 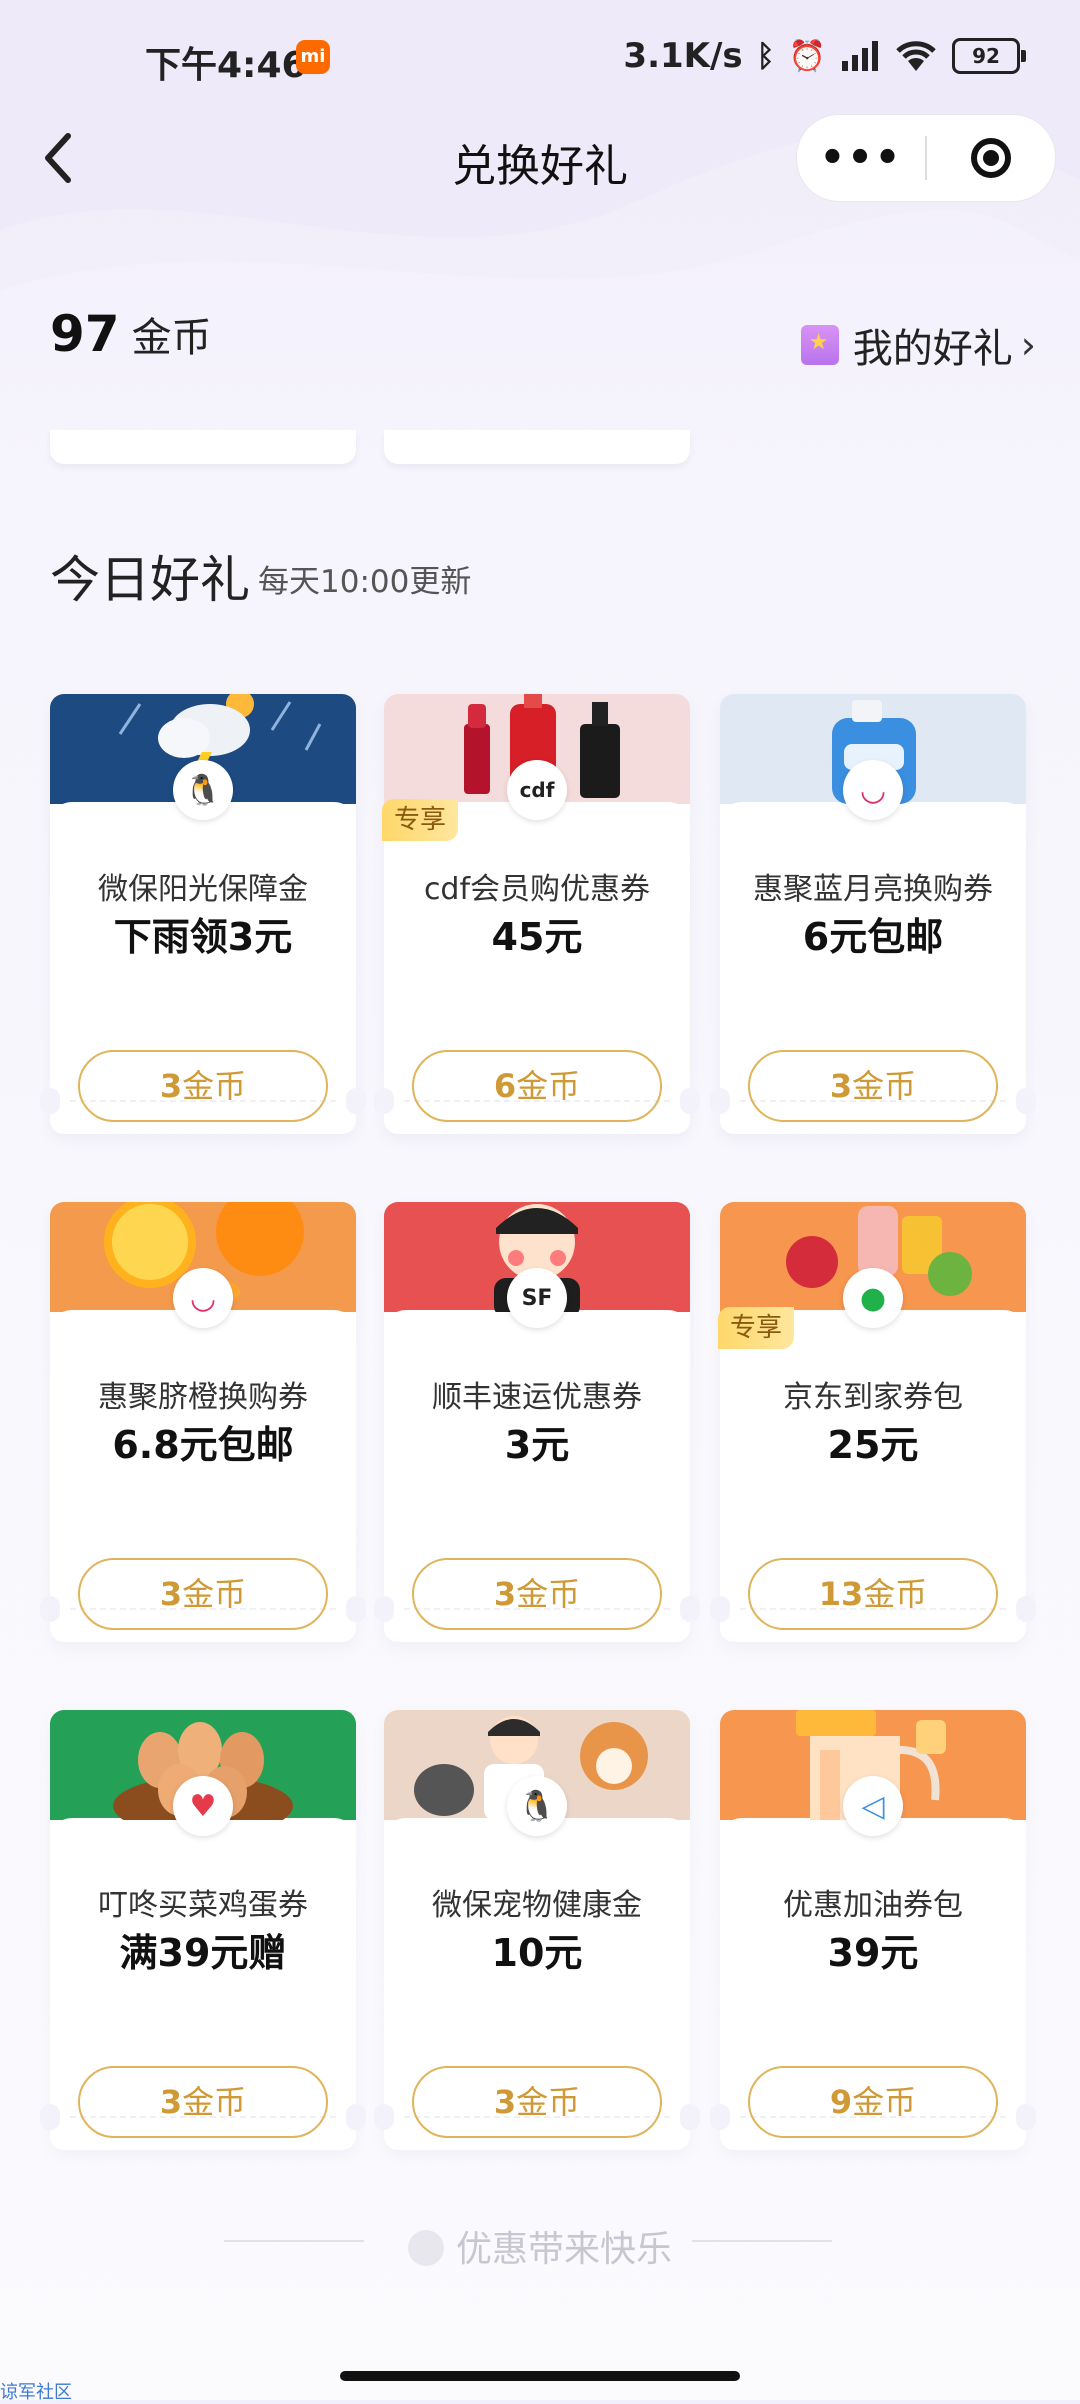 What do you see at coordinates (537, 1397) in the screenshot?
I see `card-brand: 顺丰速运优惠券` at bounding box center [537, 1397].